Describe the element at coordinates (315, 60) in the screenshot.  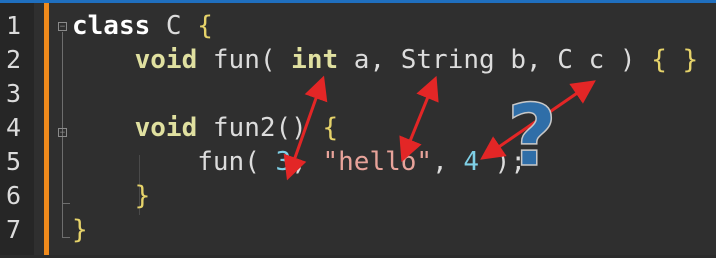
I see `keyword: int` at that location.